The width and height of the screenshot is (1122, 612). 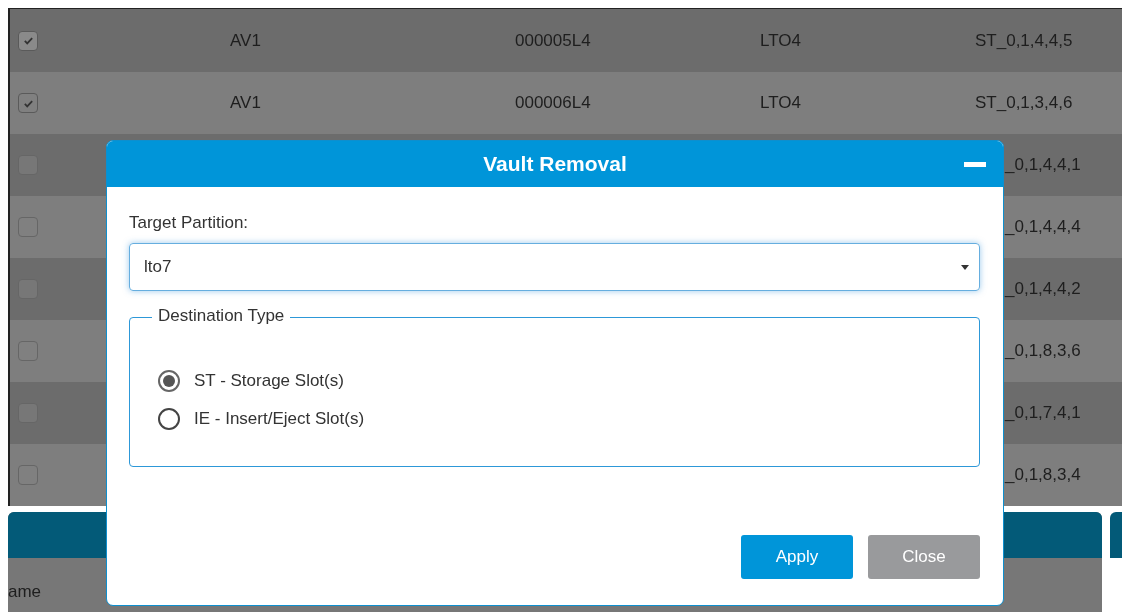 What do you see at coordinates (1043, 412) in the screenshot?
I see `table-cell: _0,1,7,4,1` at bounding box center [1043, 412].